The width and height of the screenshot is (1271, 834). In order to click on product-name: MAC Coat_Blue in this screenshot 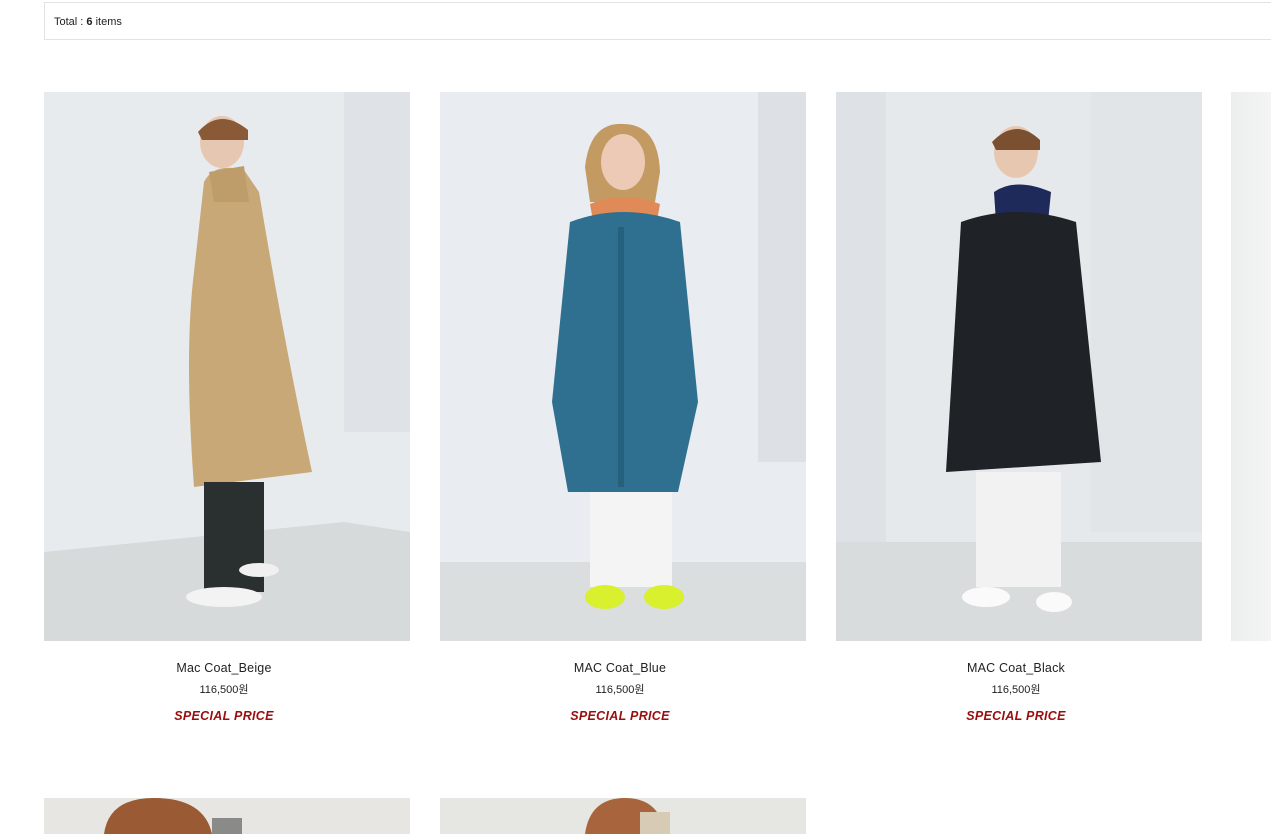, I will do `click(623, 668)`.